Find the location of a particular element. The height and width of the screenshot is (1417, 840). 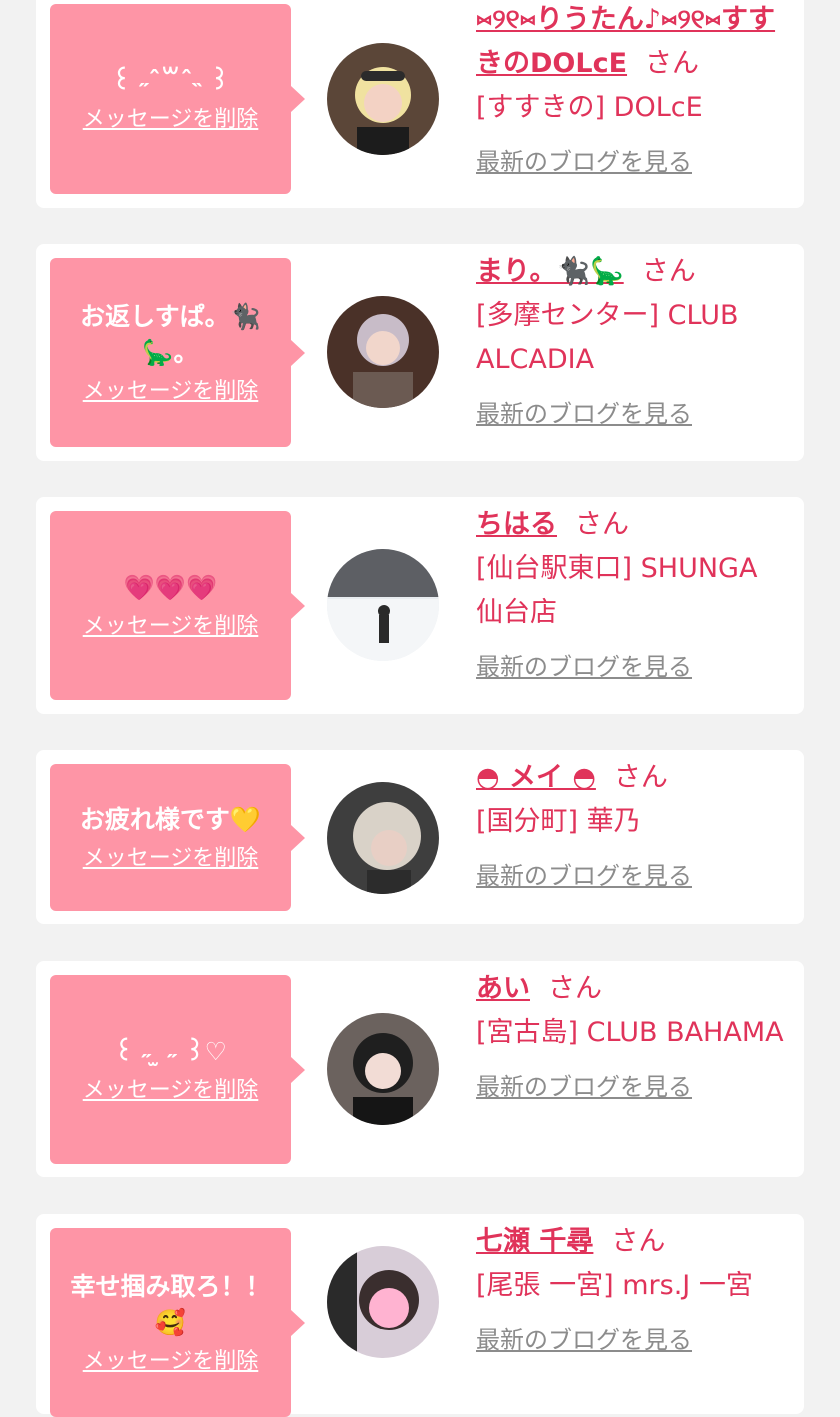

sender-name-link: あい is located at coordinates (503, 988).